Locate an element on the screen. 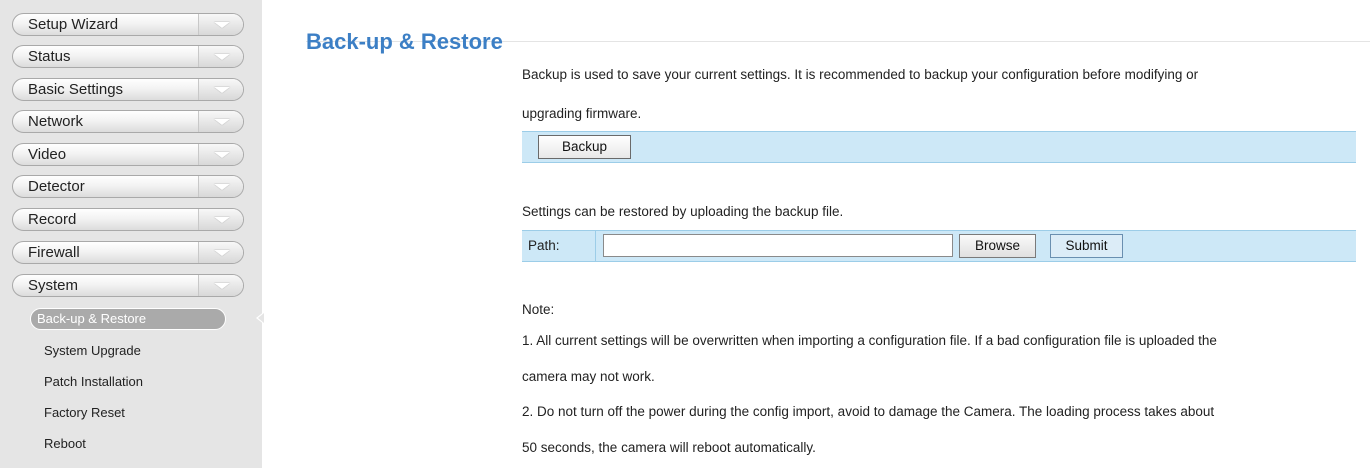  menu-label: Setup Wizard is located at coordinates (73, 24).